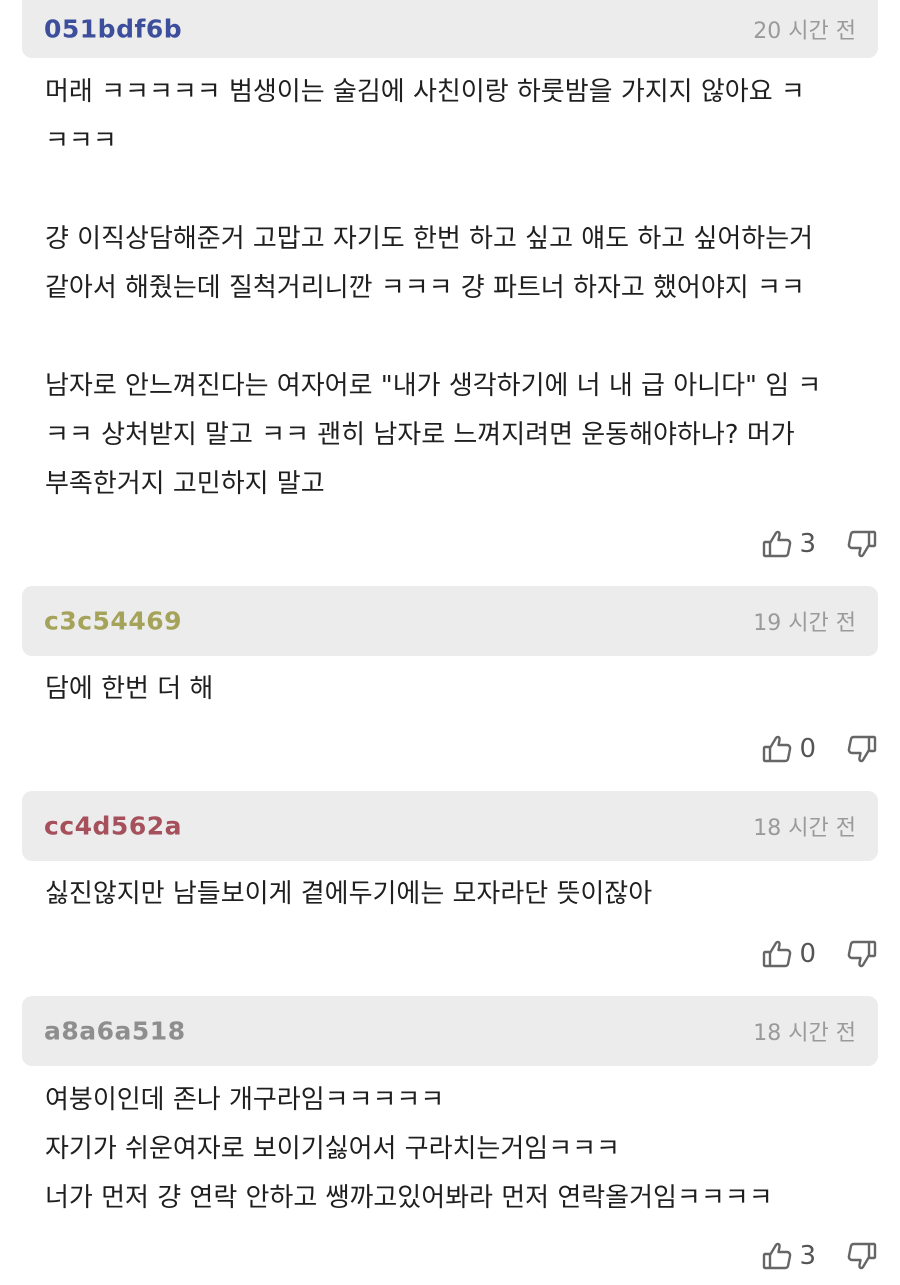  I want to click on comment-line: 자기가 쉬운여자로 보이기싫어서 구라치는거임ㅋㅋㅋ, so click(332, 1149).